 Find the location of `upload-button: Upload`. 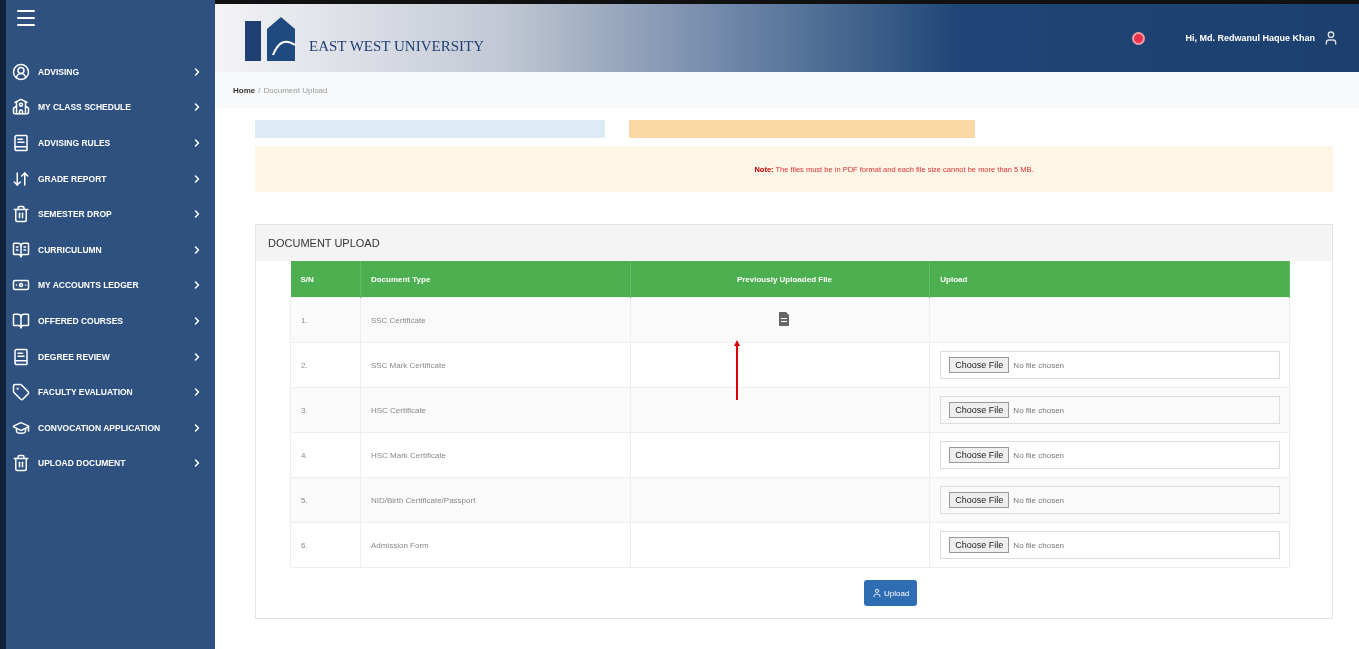

upload-button: Upload is located at coordinates (891, 593).